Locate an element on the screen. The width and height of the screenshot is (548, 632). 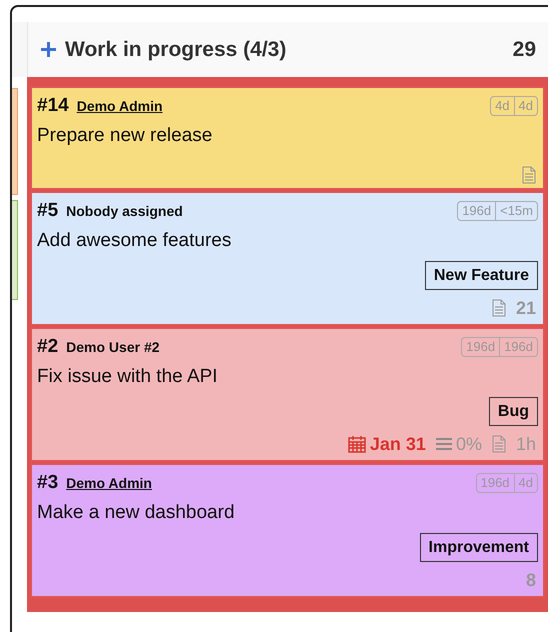
task-title: Add awesome features is located at coordinates (134, 241).